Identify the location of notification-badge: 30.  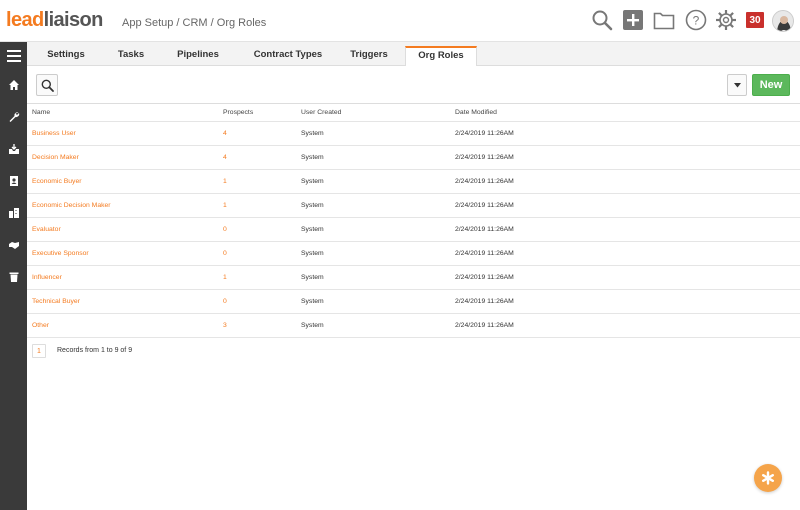
(755, 20).